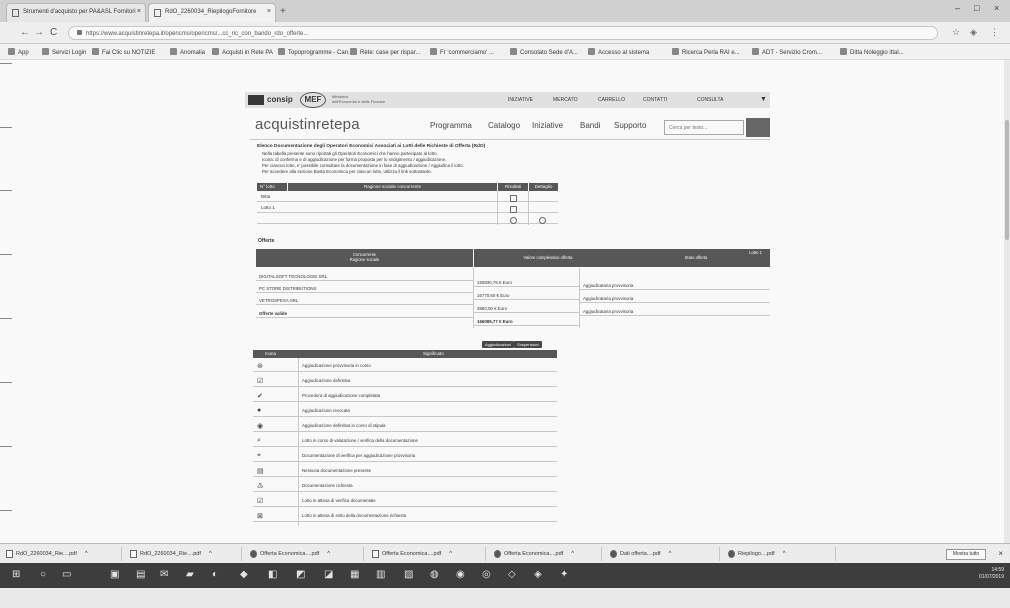 Image resolution: width=1010 pixels, height=608 pixels. I want to click on legend-row: ⊛ Aggiudicazione provvisoria in corso, so click(405, 366).